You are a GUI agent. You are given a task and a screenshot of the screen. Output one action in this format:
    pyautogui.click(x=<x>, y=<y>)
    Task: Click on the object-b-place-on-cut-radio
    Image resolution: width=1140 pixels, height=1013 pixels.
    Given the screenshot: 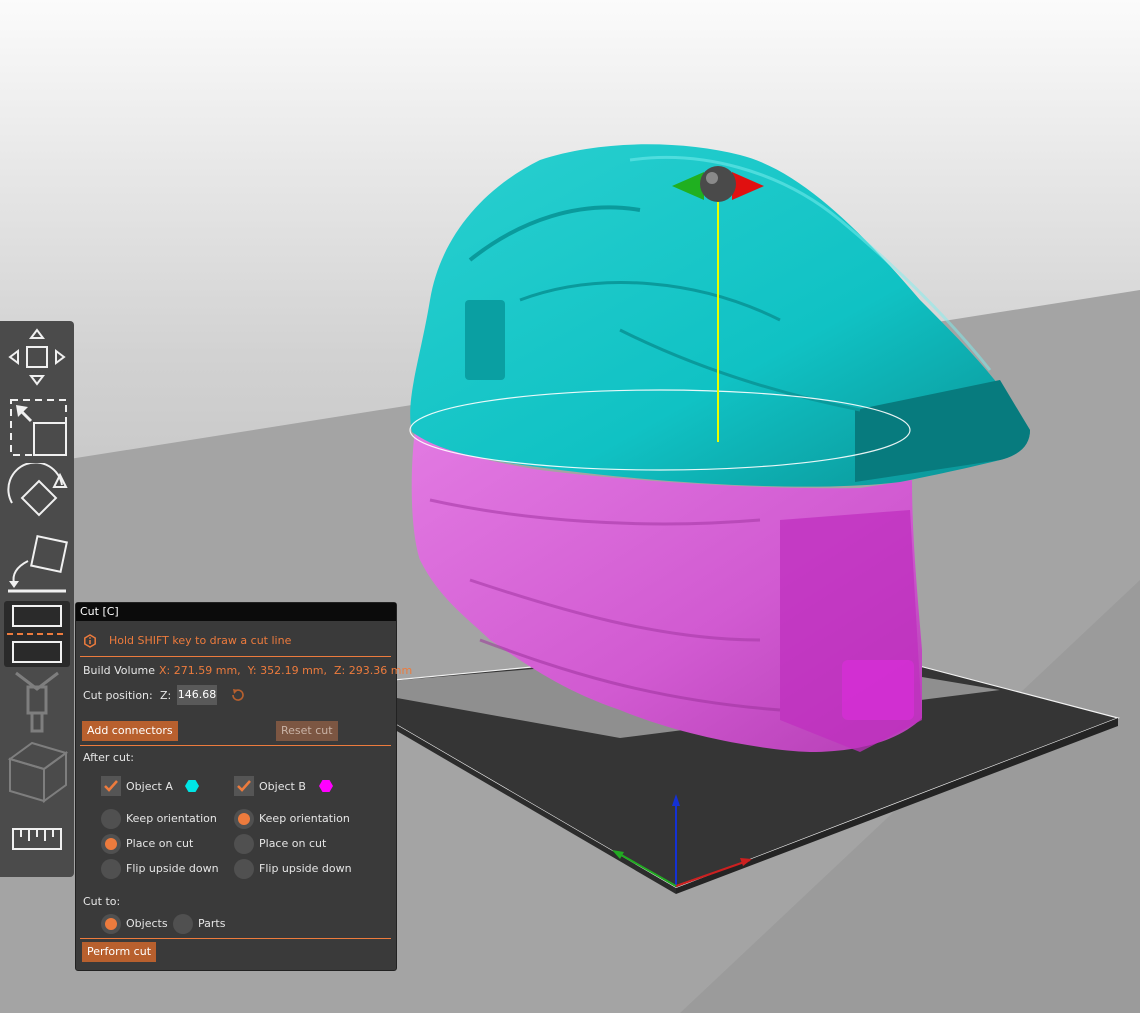 What is the action you would take?
    pyautogui.click(x=244, y=844)
    